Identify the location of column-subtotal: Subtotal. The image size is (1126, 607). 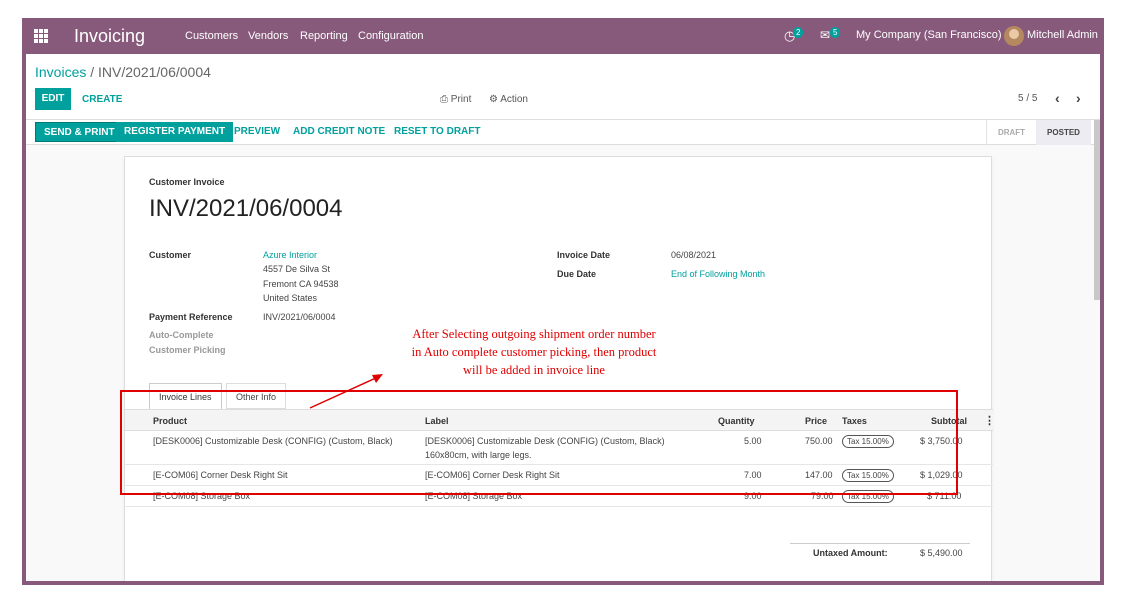
(949, 421).